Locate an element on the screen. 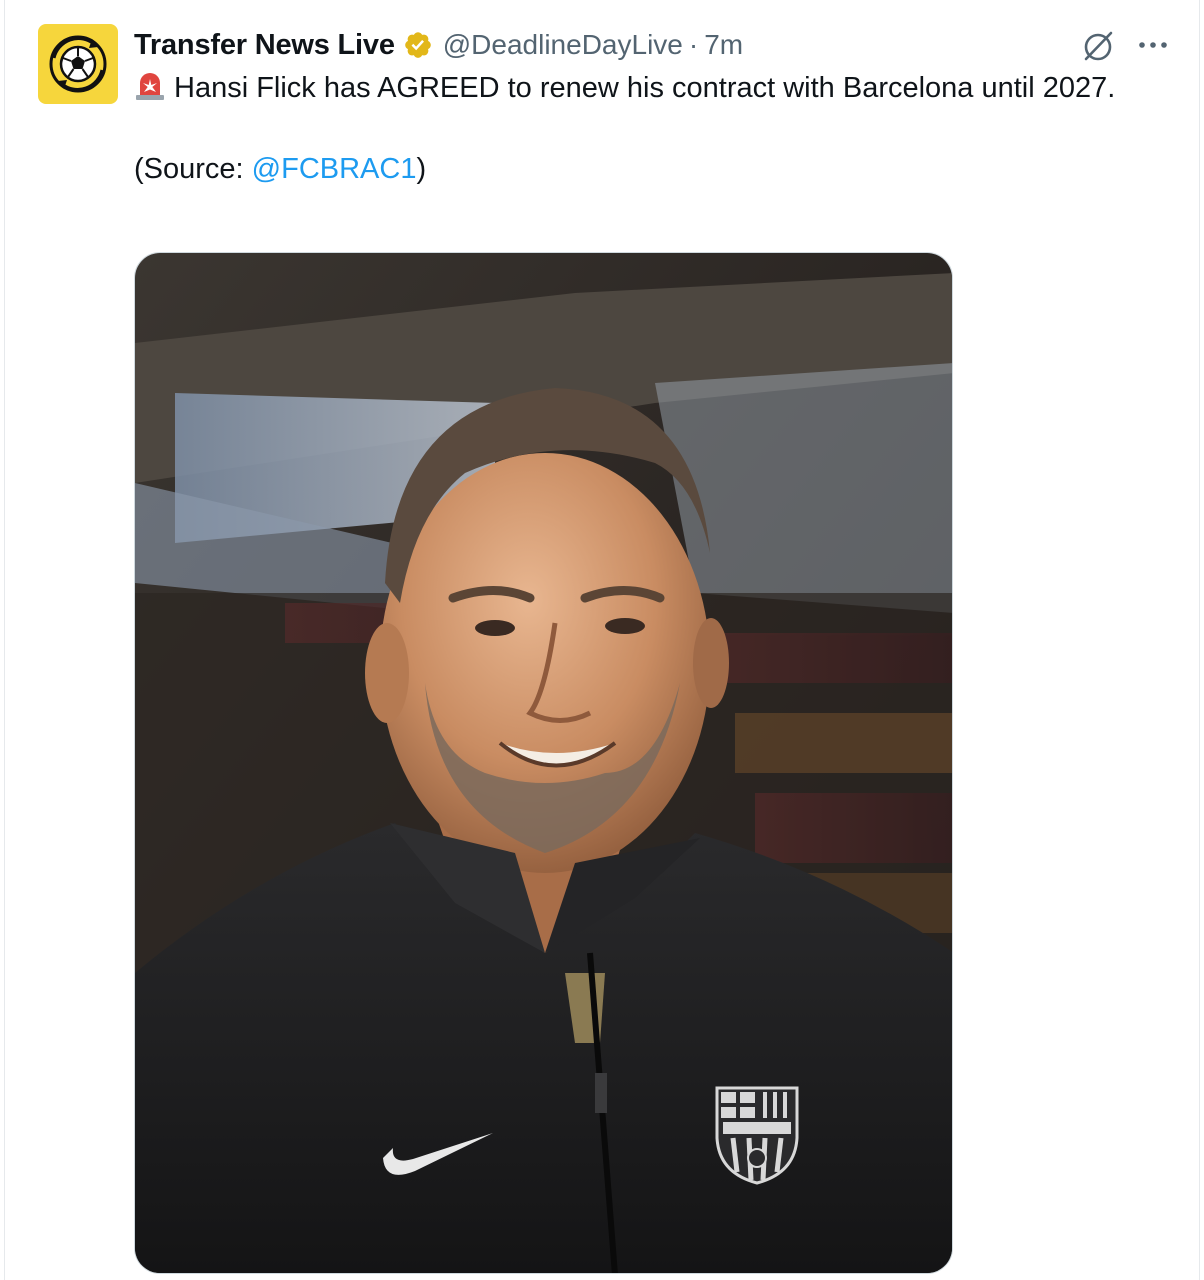 The height and width of the screenshot is (1280, 1204). source-prefix: (Source: is located at coordinates (193, 169).